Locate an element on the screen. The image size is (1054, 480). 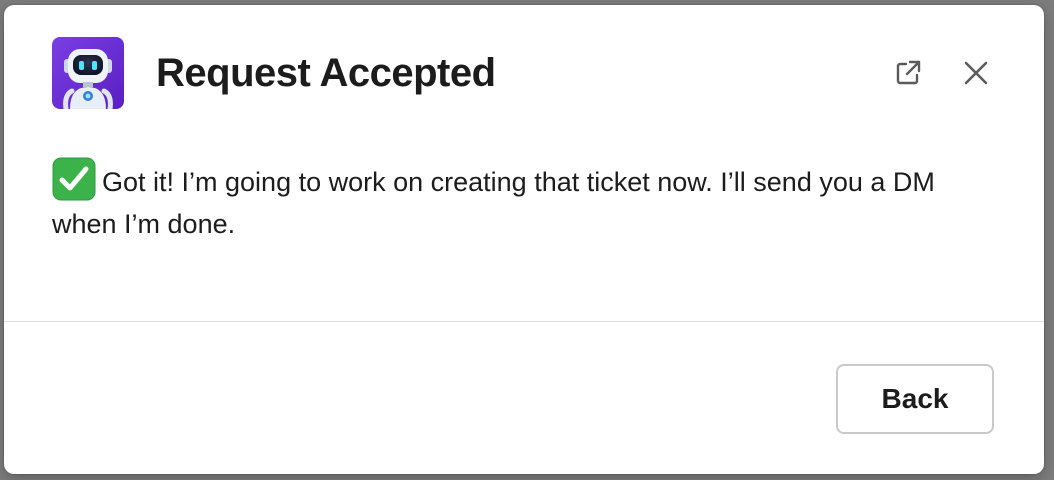
robot-icon is located at coordinates (88, 73).